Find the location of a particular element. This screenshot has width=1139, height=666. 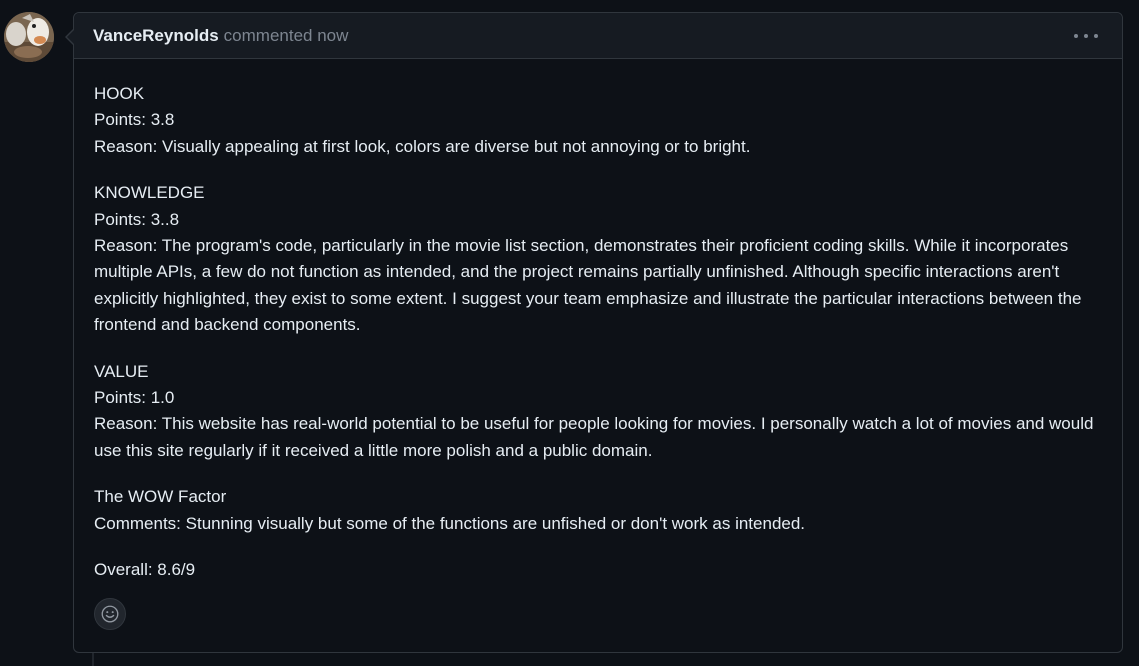

section-heading: The WOW Factor is located at coordinates (160, 497).